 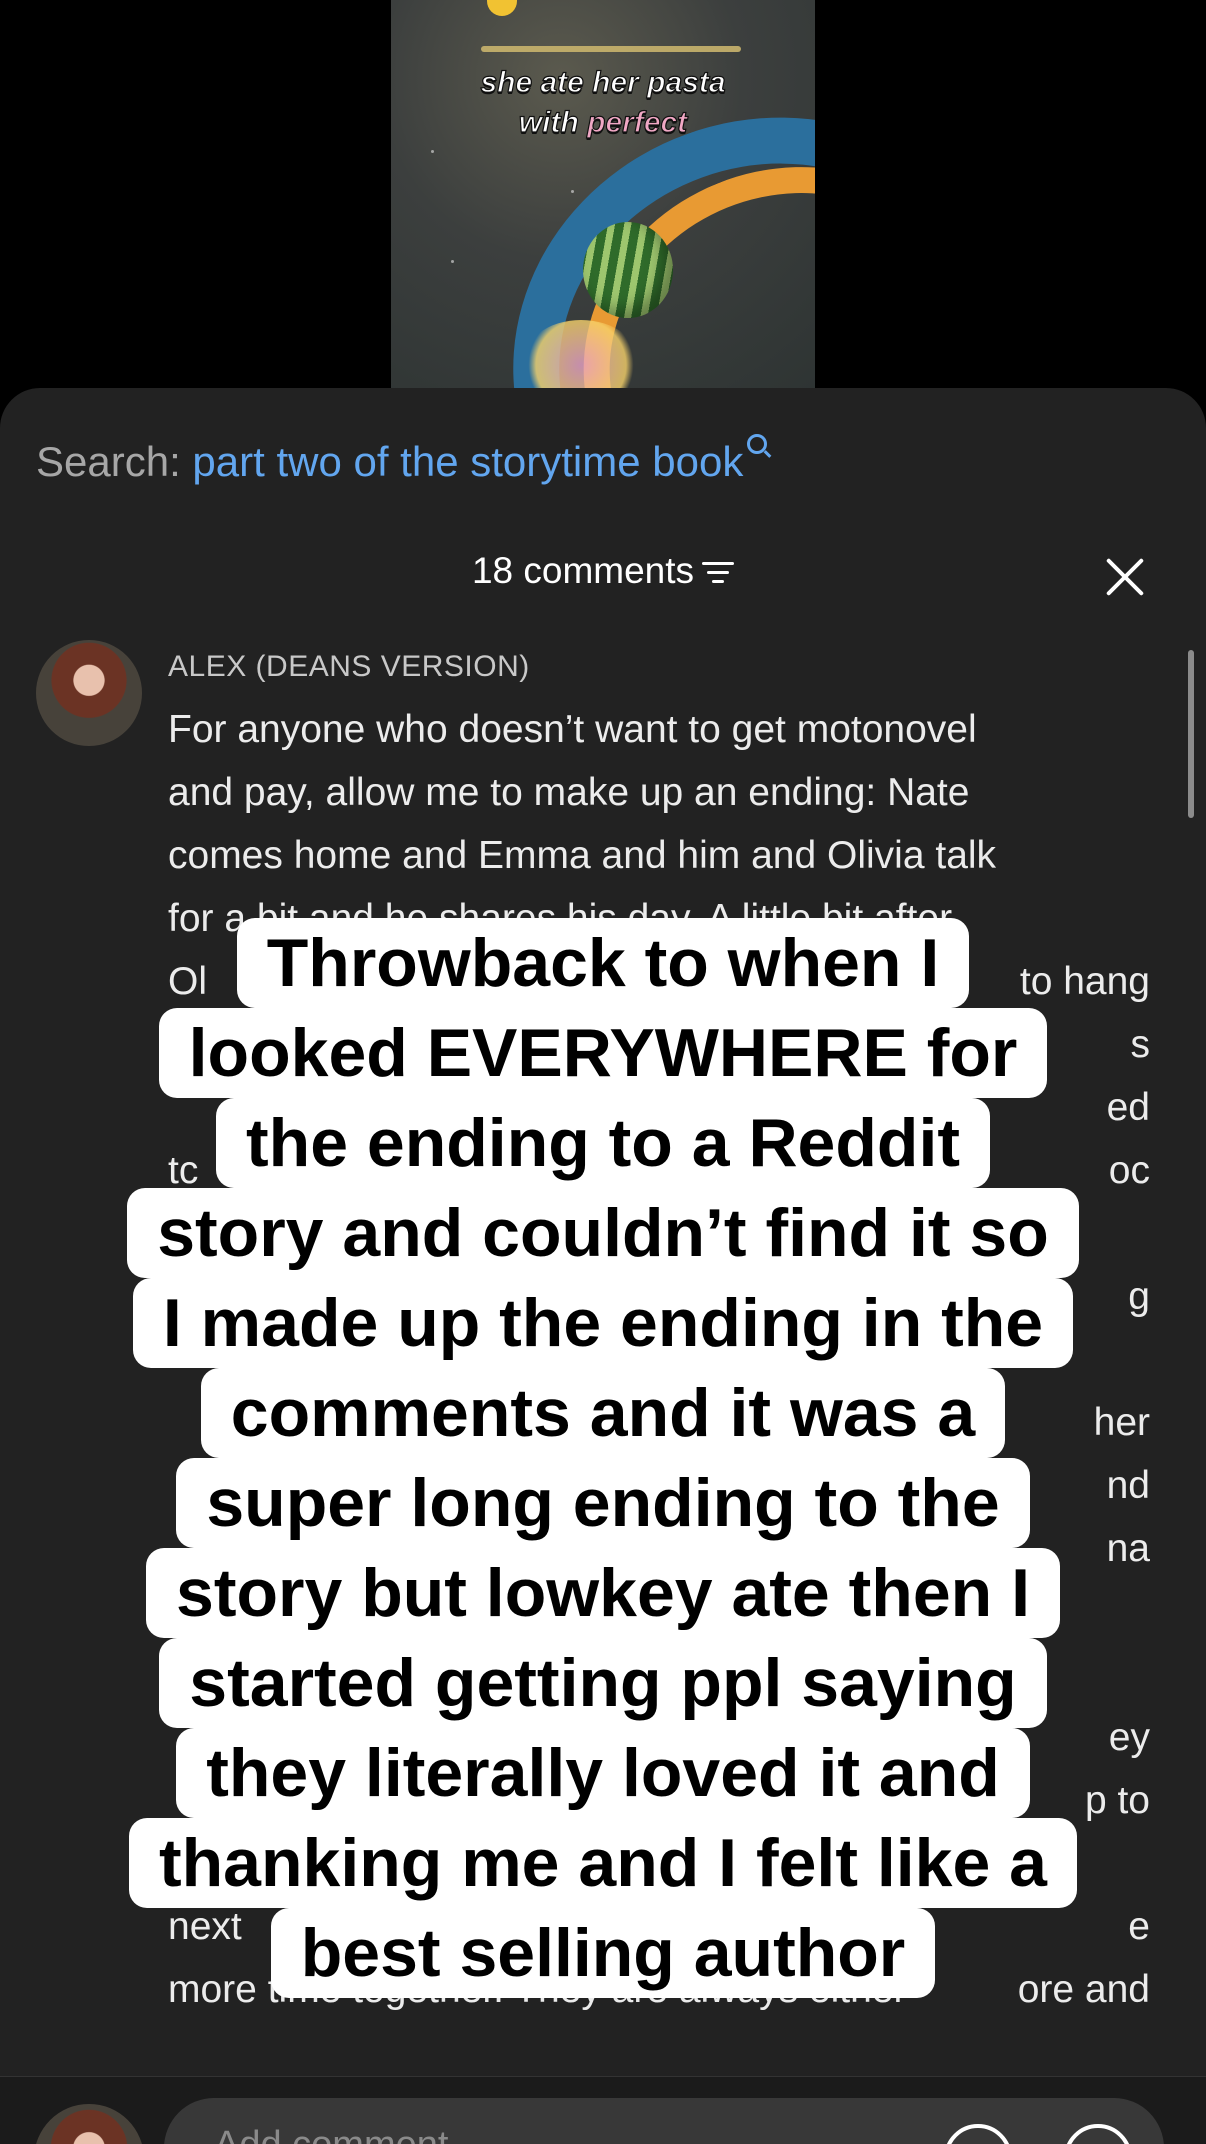 What do you see at coordinates (603, 1773) in the screenshot?
I see `overlay-caption-line: they literally loved it and` at bounding box center [603, 1773].